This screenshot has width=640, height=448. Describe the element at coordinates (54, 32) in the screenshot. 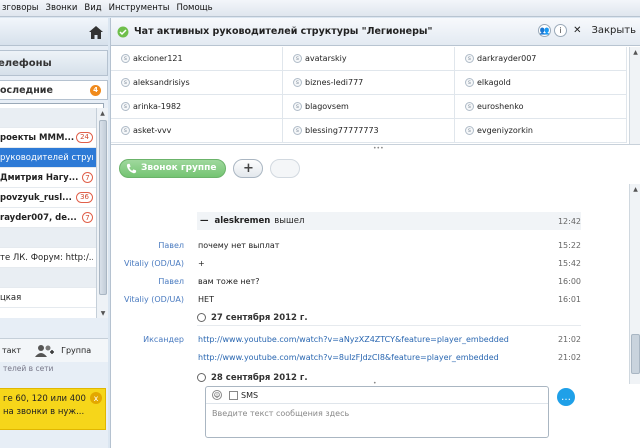

I see `home-bar` at that location.